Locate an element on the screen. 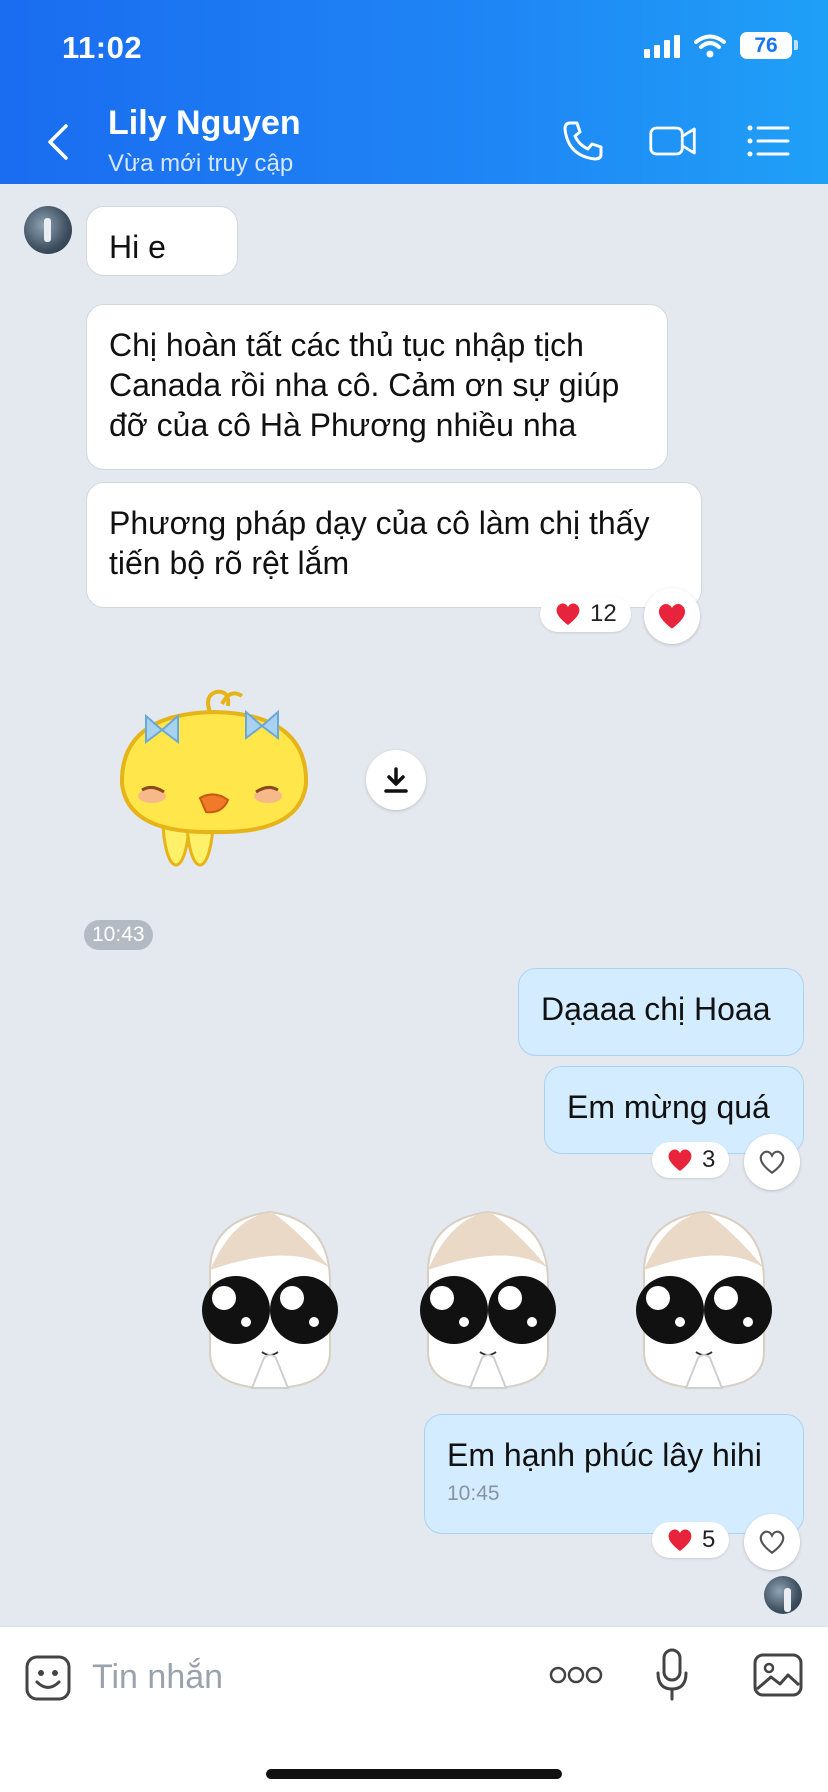  menu-list-icon is located at coordinates (769, 141).